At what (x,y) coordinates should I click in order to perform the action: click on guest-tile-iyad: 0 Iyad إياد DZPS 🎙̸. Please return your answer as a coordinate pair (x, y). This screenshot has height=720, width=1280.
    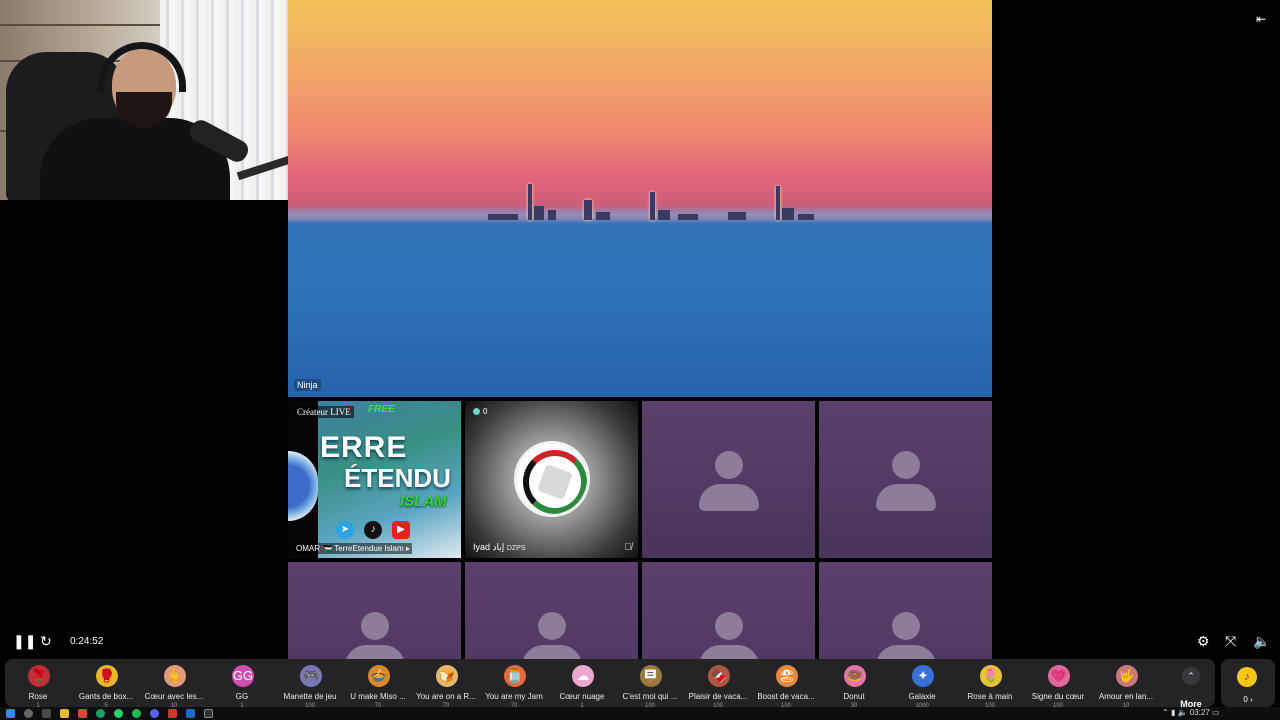
    Looking at the image, I should click on (551, 479).